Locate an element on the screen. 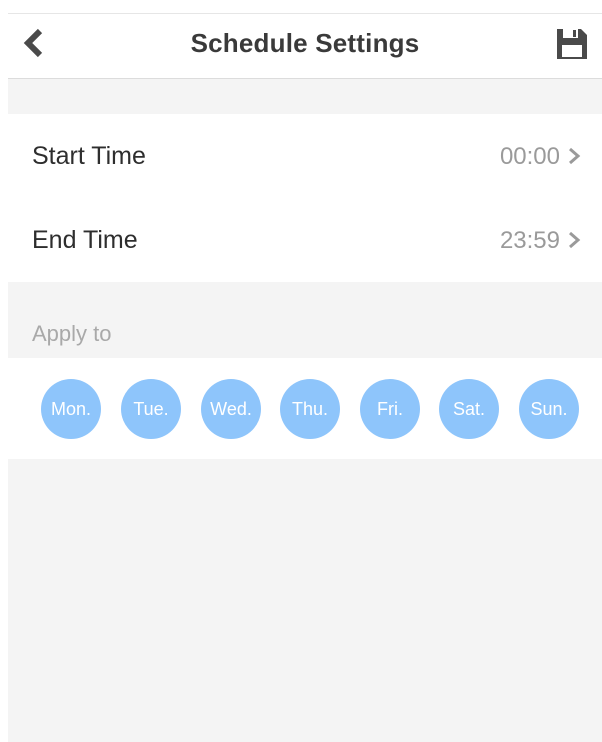 This screenshot has width=602, height=742. page-title: Schedule Settings is located at coordinates (305, 43).